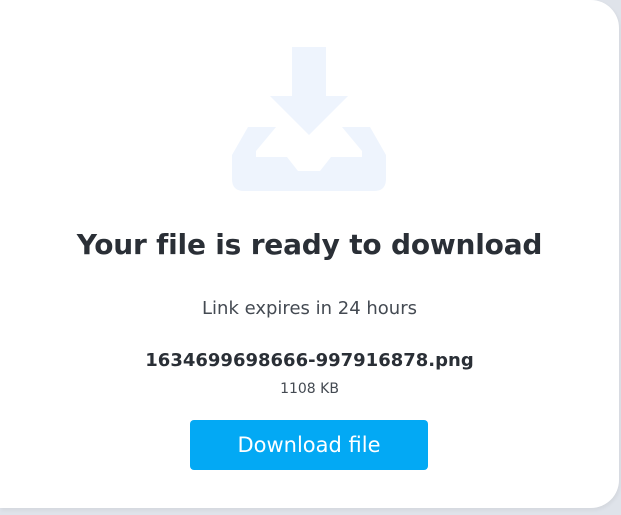 Image resolution: width=621 pixels, height=515 pixels. I want to click on file-name: 1634699698666-997916878.png, so click(309, 360).